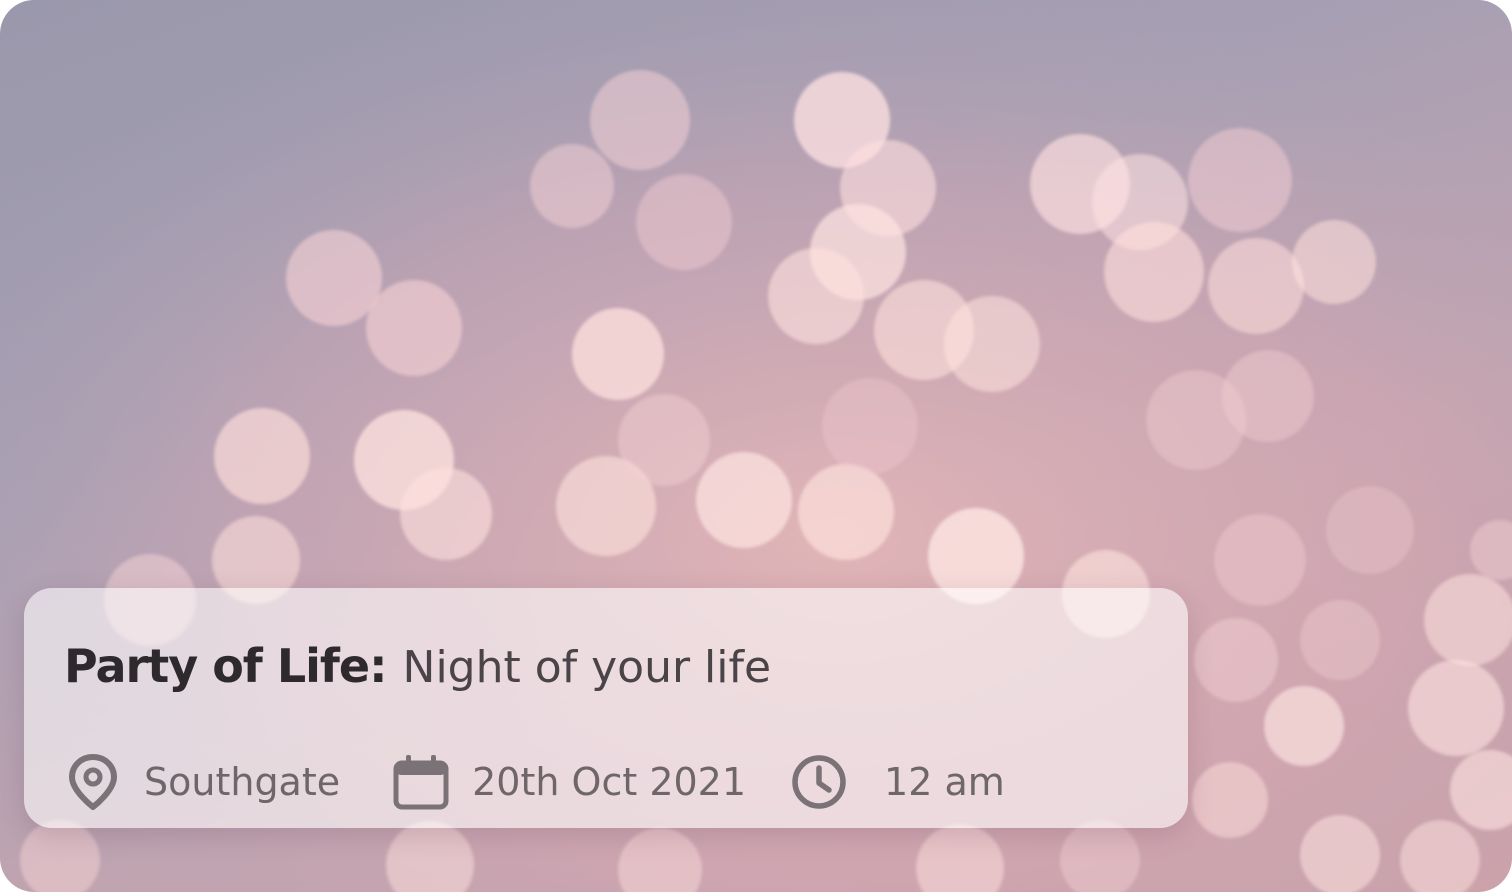 The image size is (1512, 892). I want to click on event-location: Southgate, so click(202, 782).